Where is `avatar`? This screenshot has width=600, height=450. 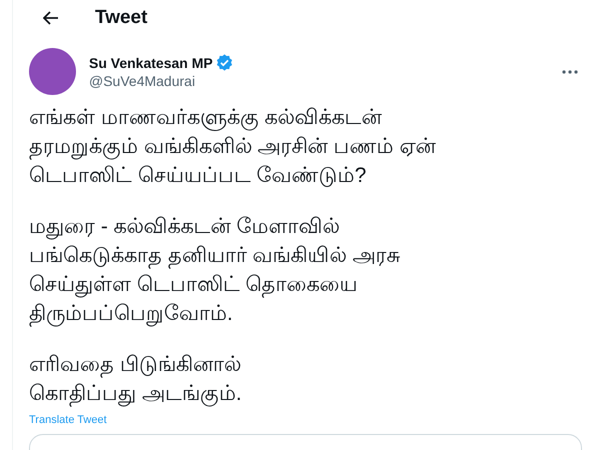
avatar is located at coordinates (52, 71).